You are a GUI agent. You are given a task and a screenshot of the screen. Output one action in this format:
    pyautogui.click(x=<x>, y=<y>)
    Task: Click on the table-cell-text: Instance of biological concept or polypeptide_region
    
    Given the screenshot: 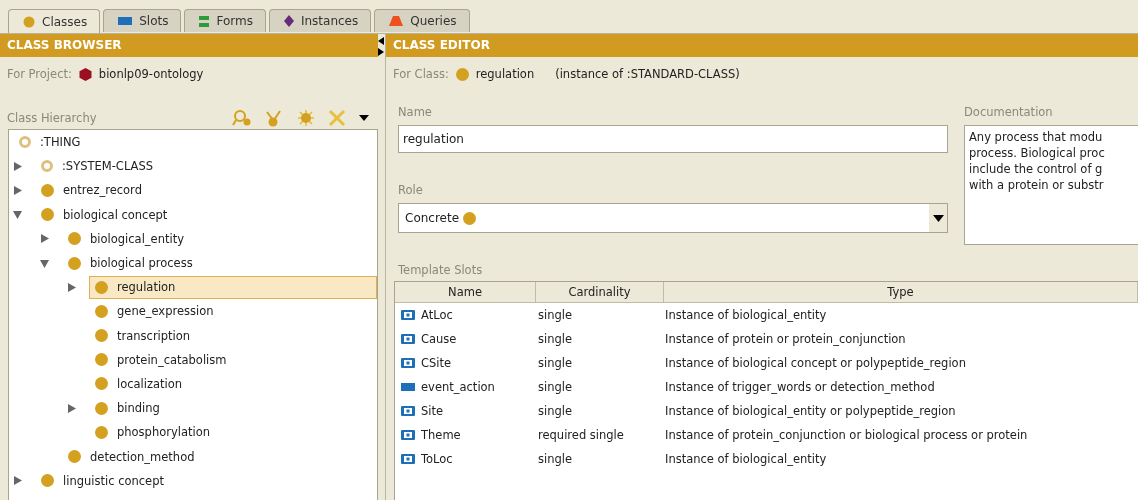 What is the action you would take?
    pyautogui.click(x=815, y=363)
    